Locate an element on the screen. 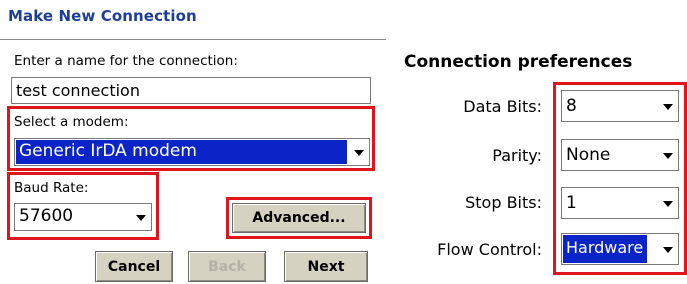 Image resolution: width=687 pixels, height=284 pixels. connection-name-input: test connection is located at coordinates (191, 90).